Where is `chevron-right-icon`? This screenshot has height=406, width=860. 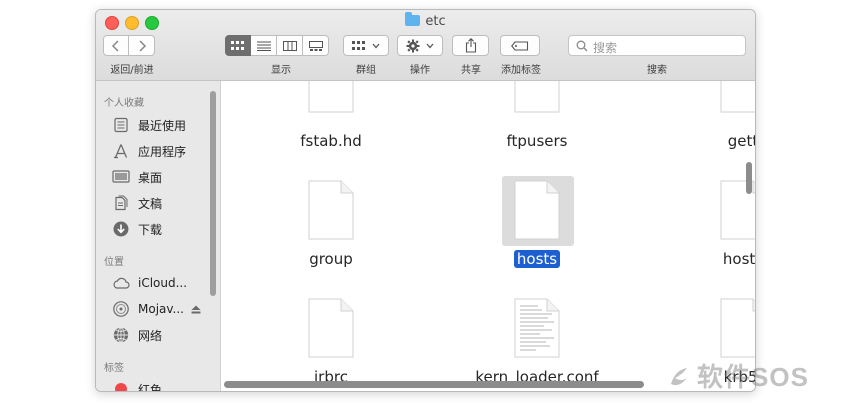 chevron-right-icon is located at coordinates (142, 45).